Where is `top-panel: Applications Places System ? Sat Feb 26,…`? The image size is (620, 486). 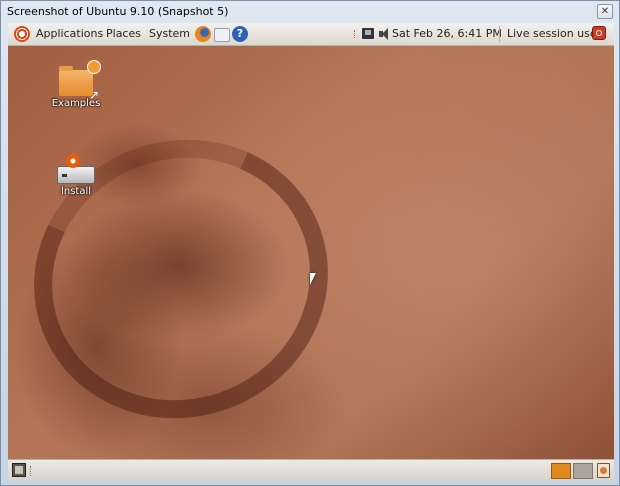
top-panel: Applications Places System ? Sat Feb 26,… is located at coordinates (311, 34).